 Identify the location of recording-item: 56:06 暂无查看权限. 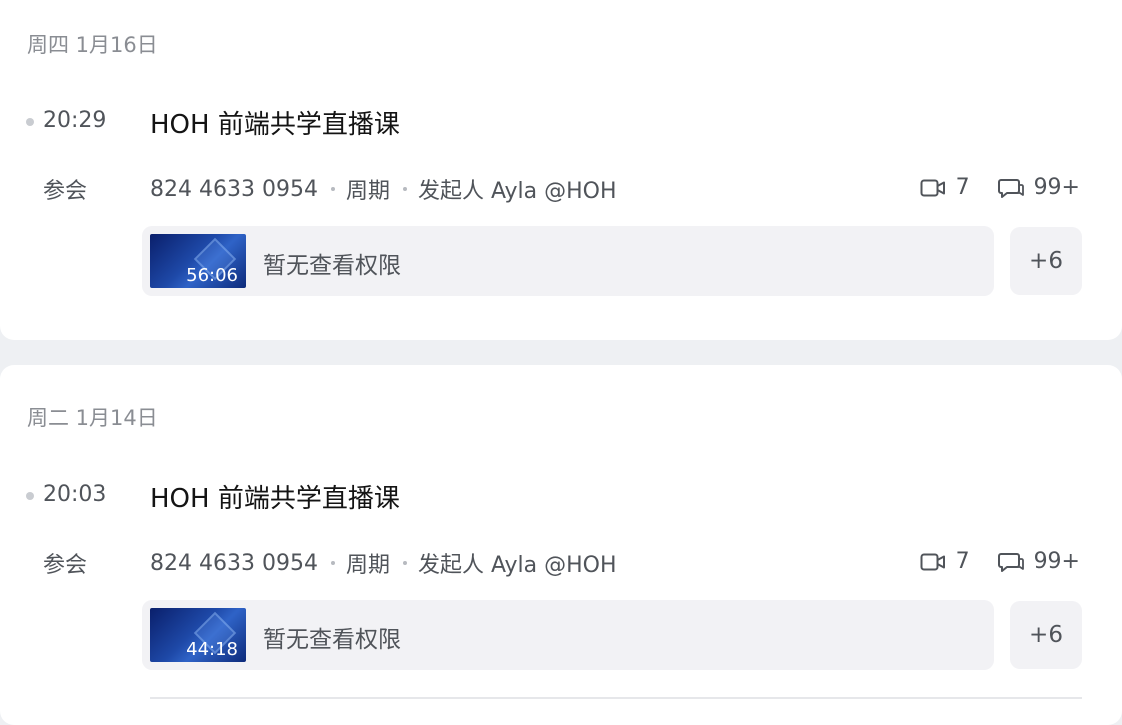
(568, 261).